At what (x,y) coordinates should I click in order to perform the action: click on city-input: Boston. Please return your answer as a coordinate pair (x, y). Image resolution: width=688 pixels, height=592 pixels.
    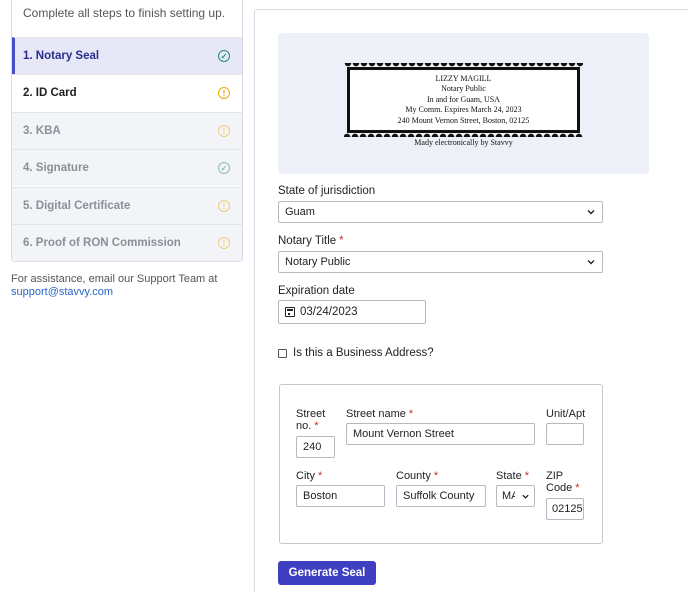
    Looking at the image, I should click on (340, 496).